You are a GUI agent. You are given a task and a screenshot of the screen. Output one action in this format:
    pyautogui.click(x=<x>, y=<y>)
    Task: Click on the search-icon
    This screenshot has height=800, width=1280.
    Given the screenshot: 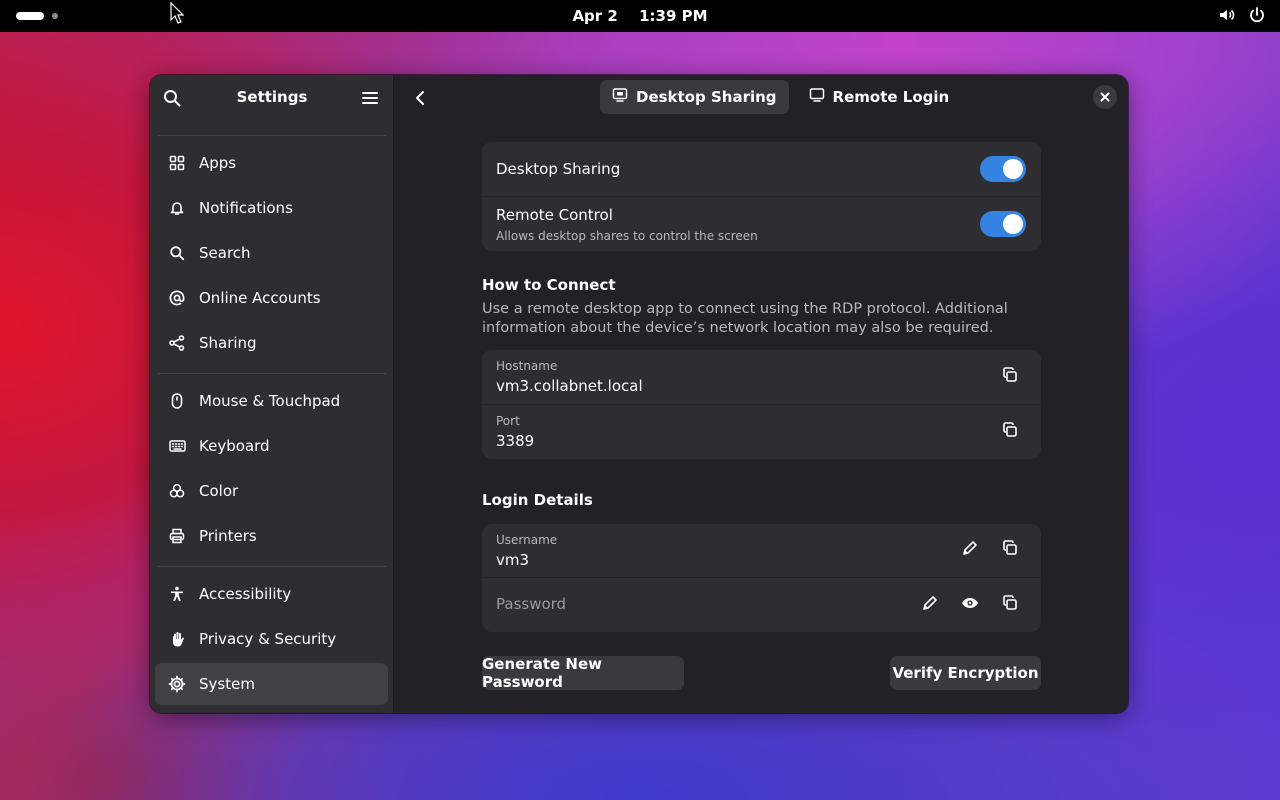 What is the action you would take?
    pyautogui.click(x=177, y=253)
    